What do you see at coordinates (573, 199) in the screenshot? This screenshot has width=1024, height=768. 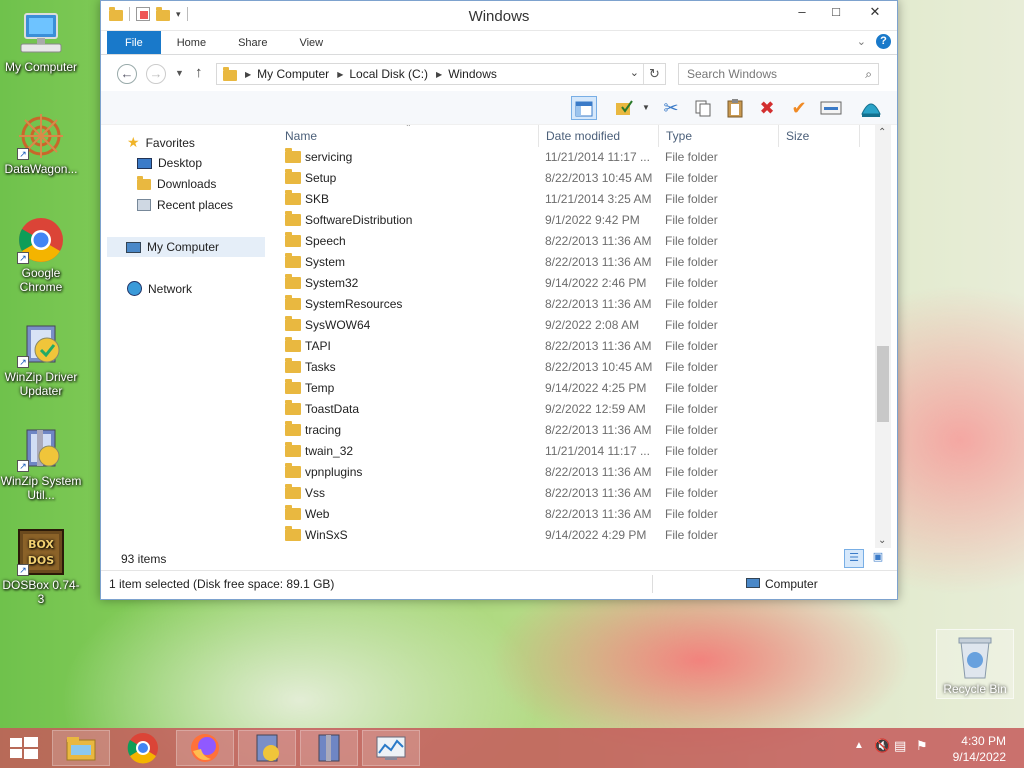 I see `file-row: SKB 11/21/2014 3:25 AM File folder` at bounding box center [573, 199].